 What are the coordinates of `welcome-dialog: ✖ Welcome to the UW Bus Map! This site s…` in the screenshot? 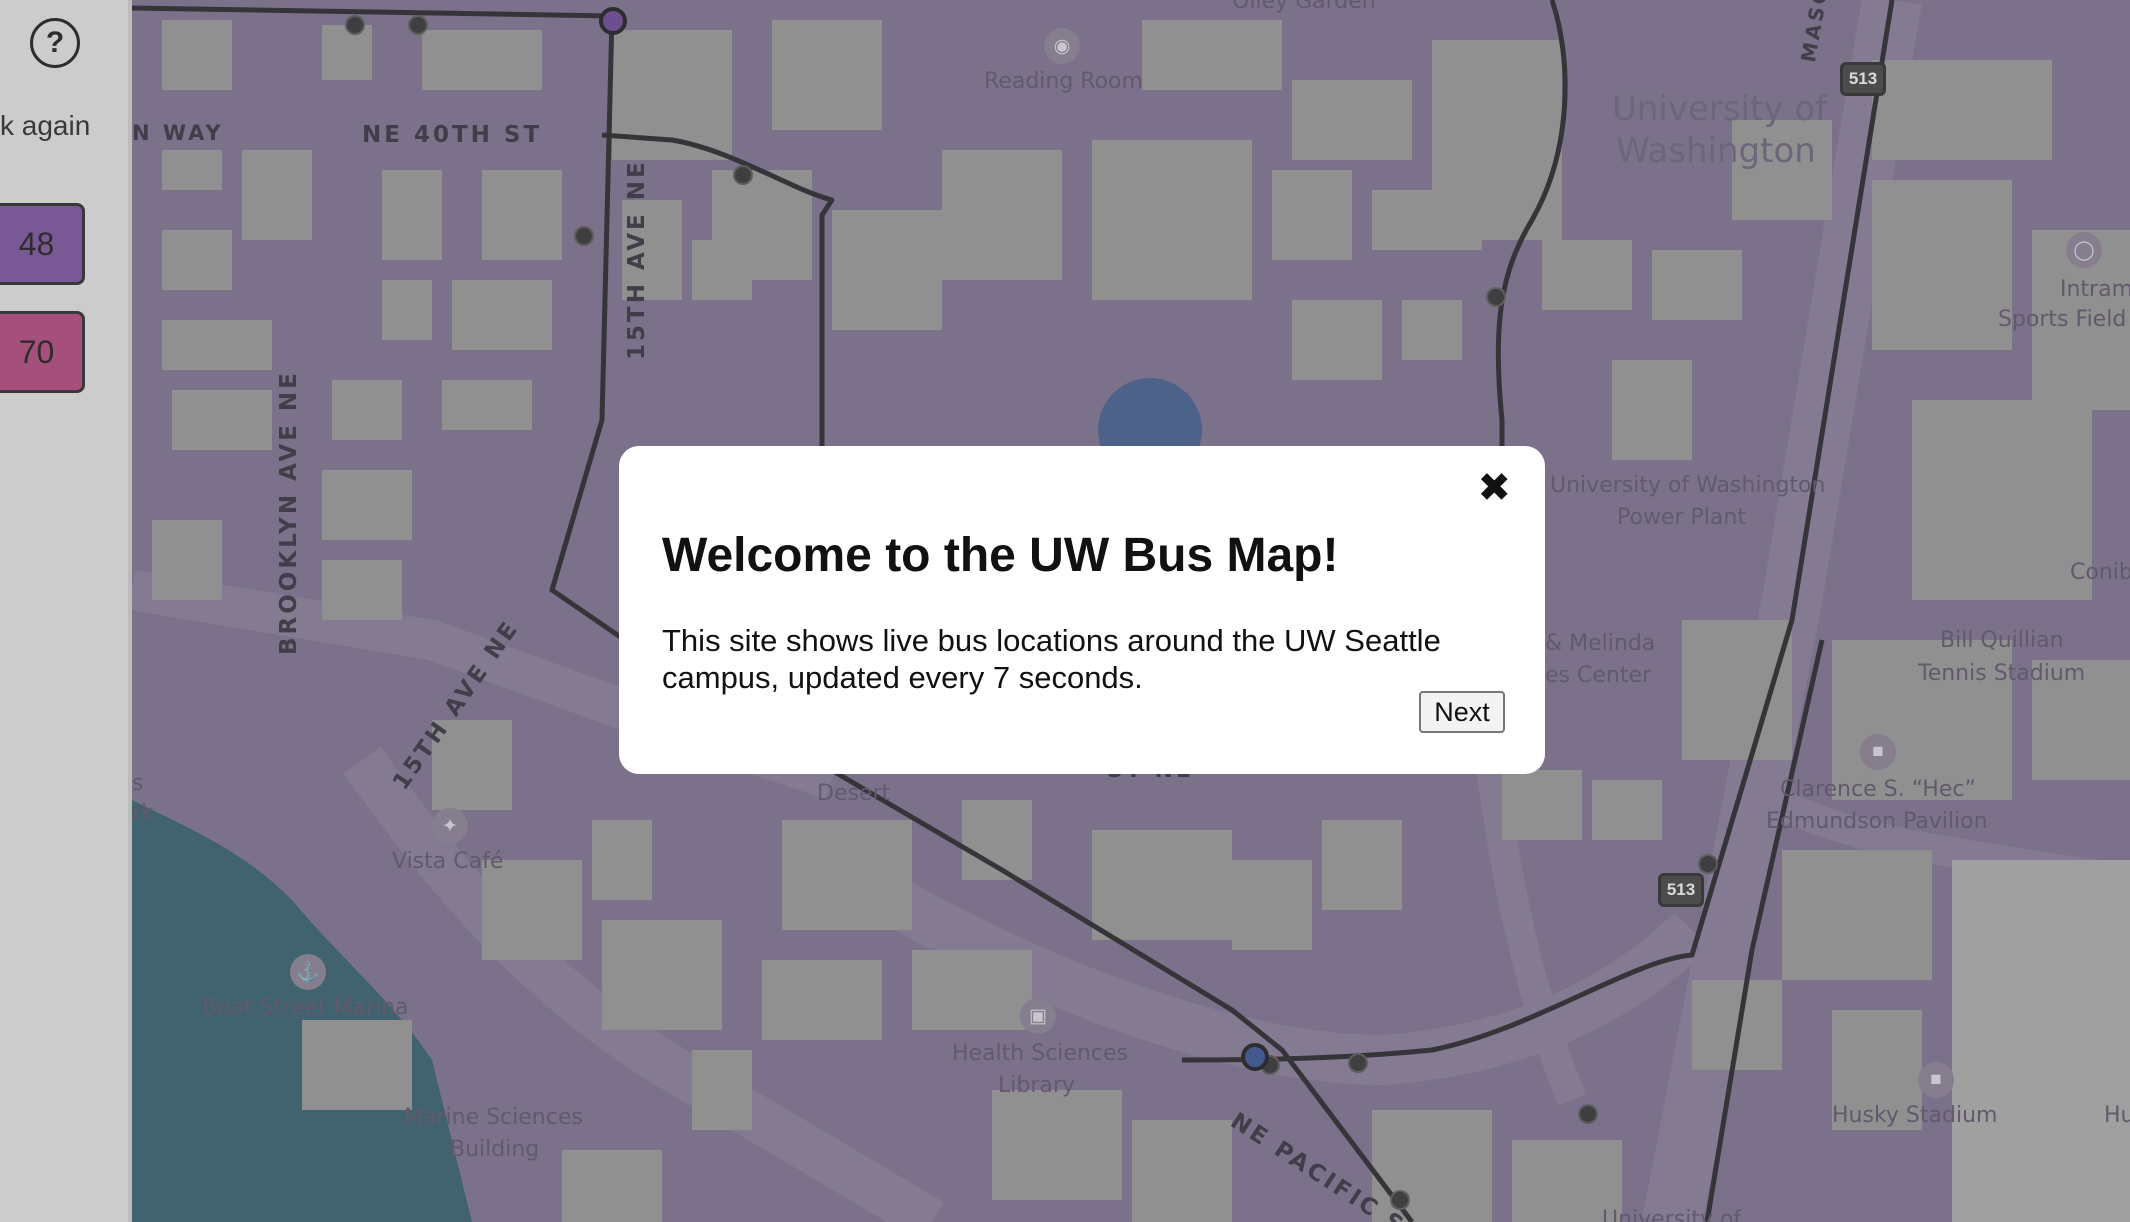 It's located at (1082, 610).